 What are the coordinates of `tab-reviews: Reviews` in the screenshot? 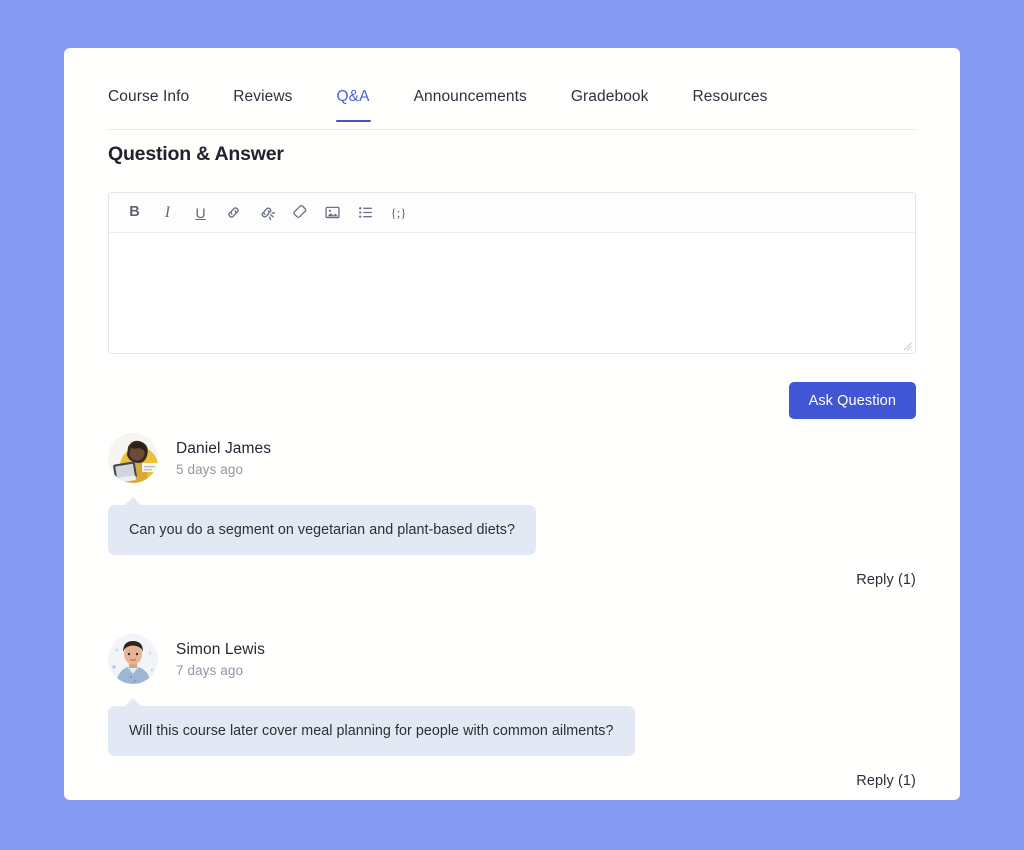 It's located at (262, 100).